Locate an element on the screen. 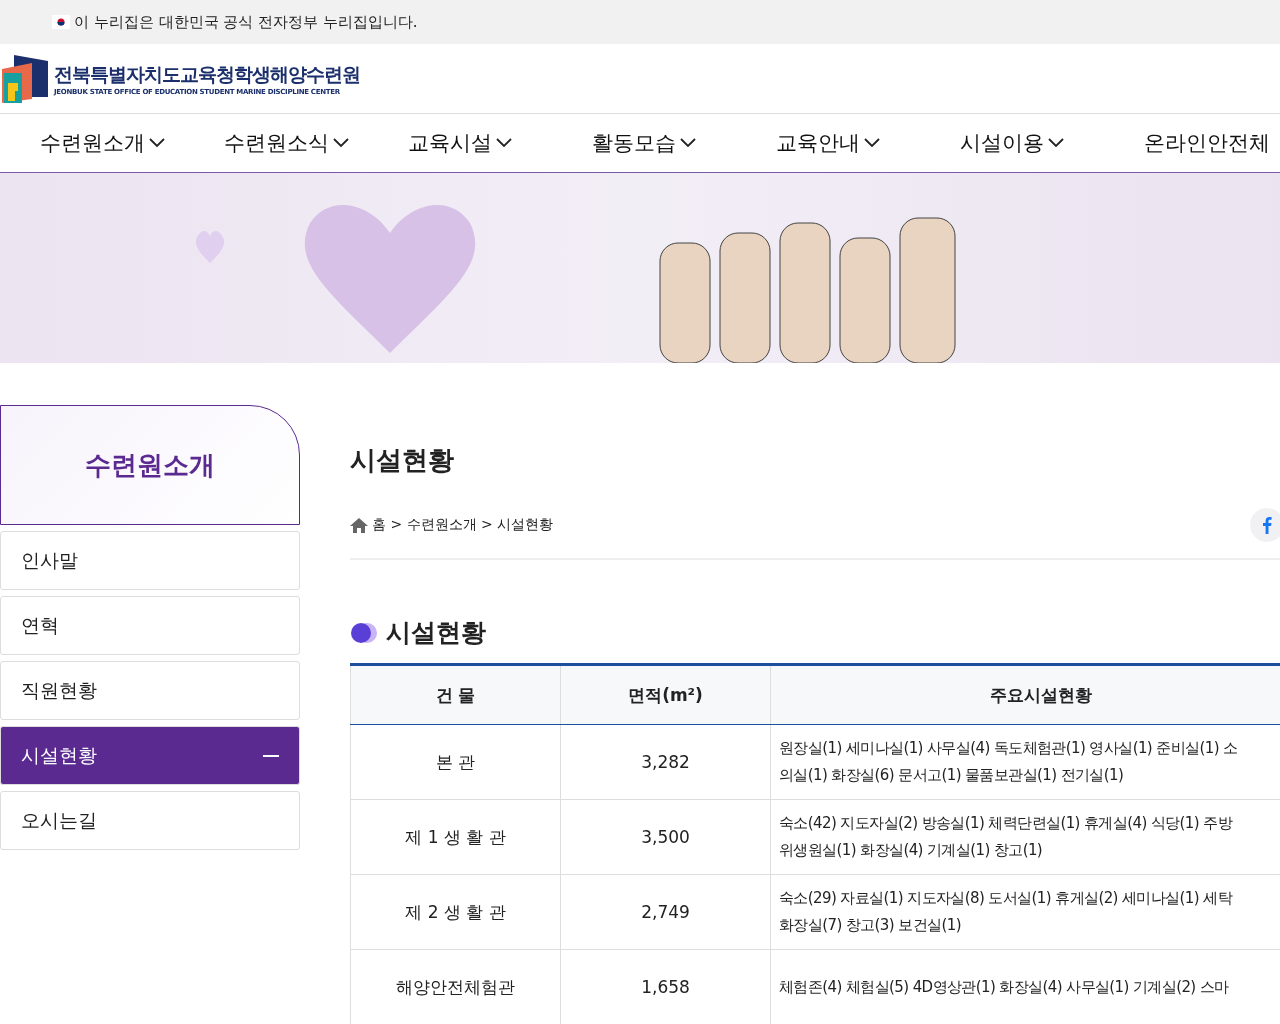 Image resolution: width=1280 pixels, height=1024 pixels. sidebar-item: 연혁 is located at coordinates (150, 625).